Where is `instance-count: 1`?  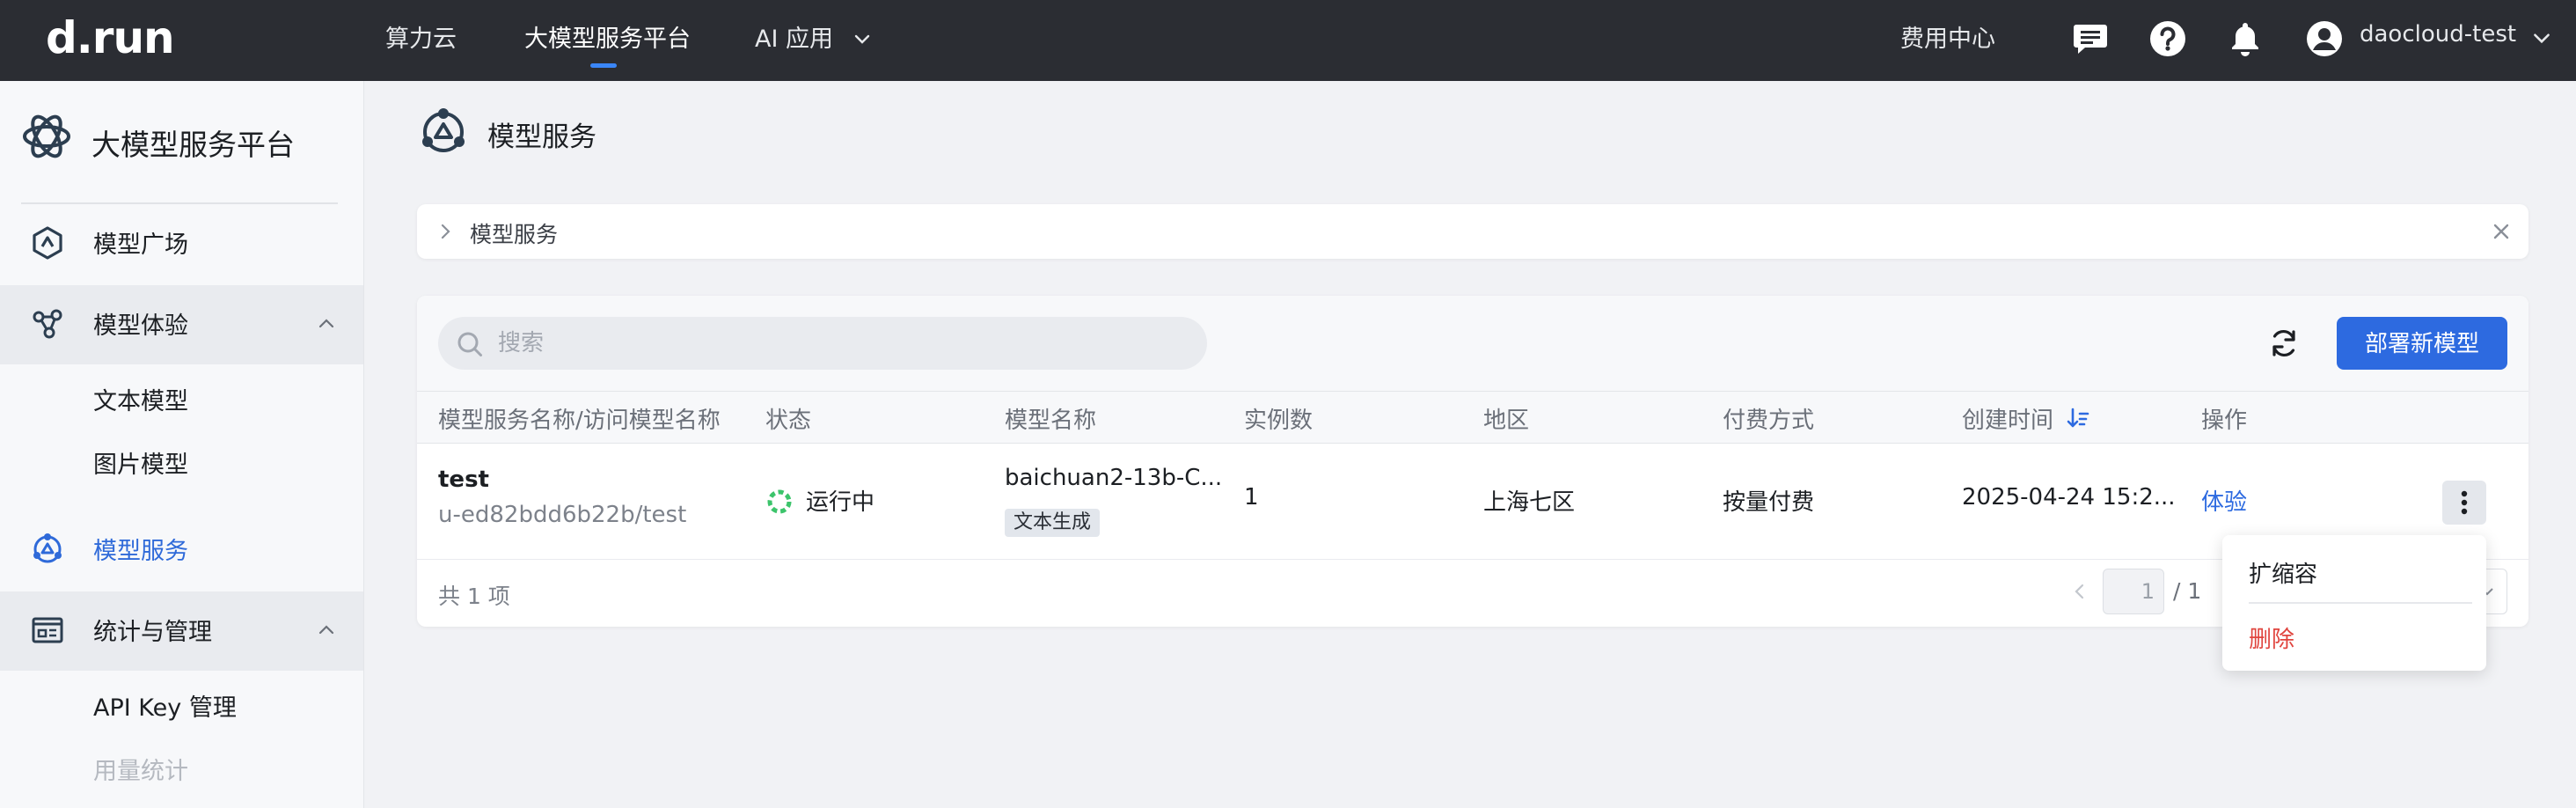
instance-count: 1 is located at coordinates (1251, 497).